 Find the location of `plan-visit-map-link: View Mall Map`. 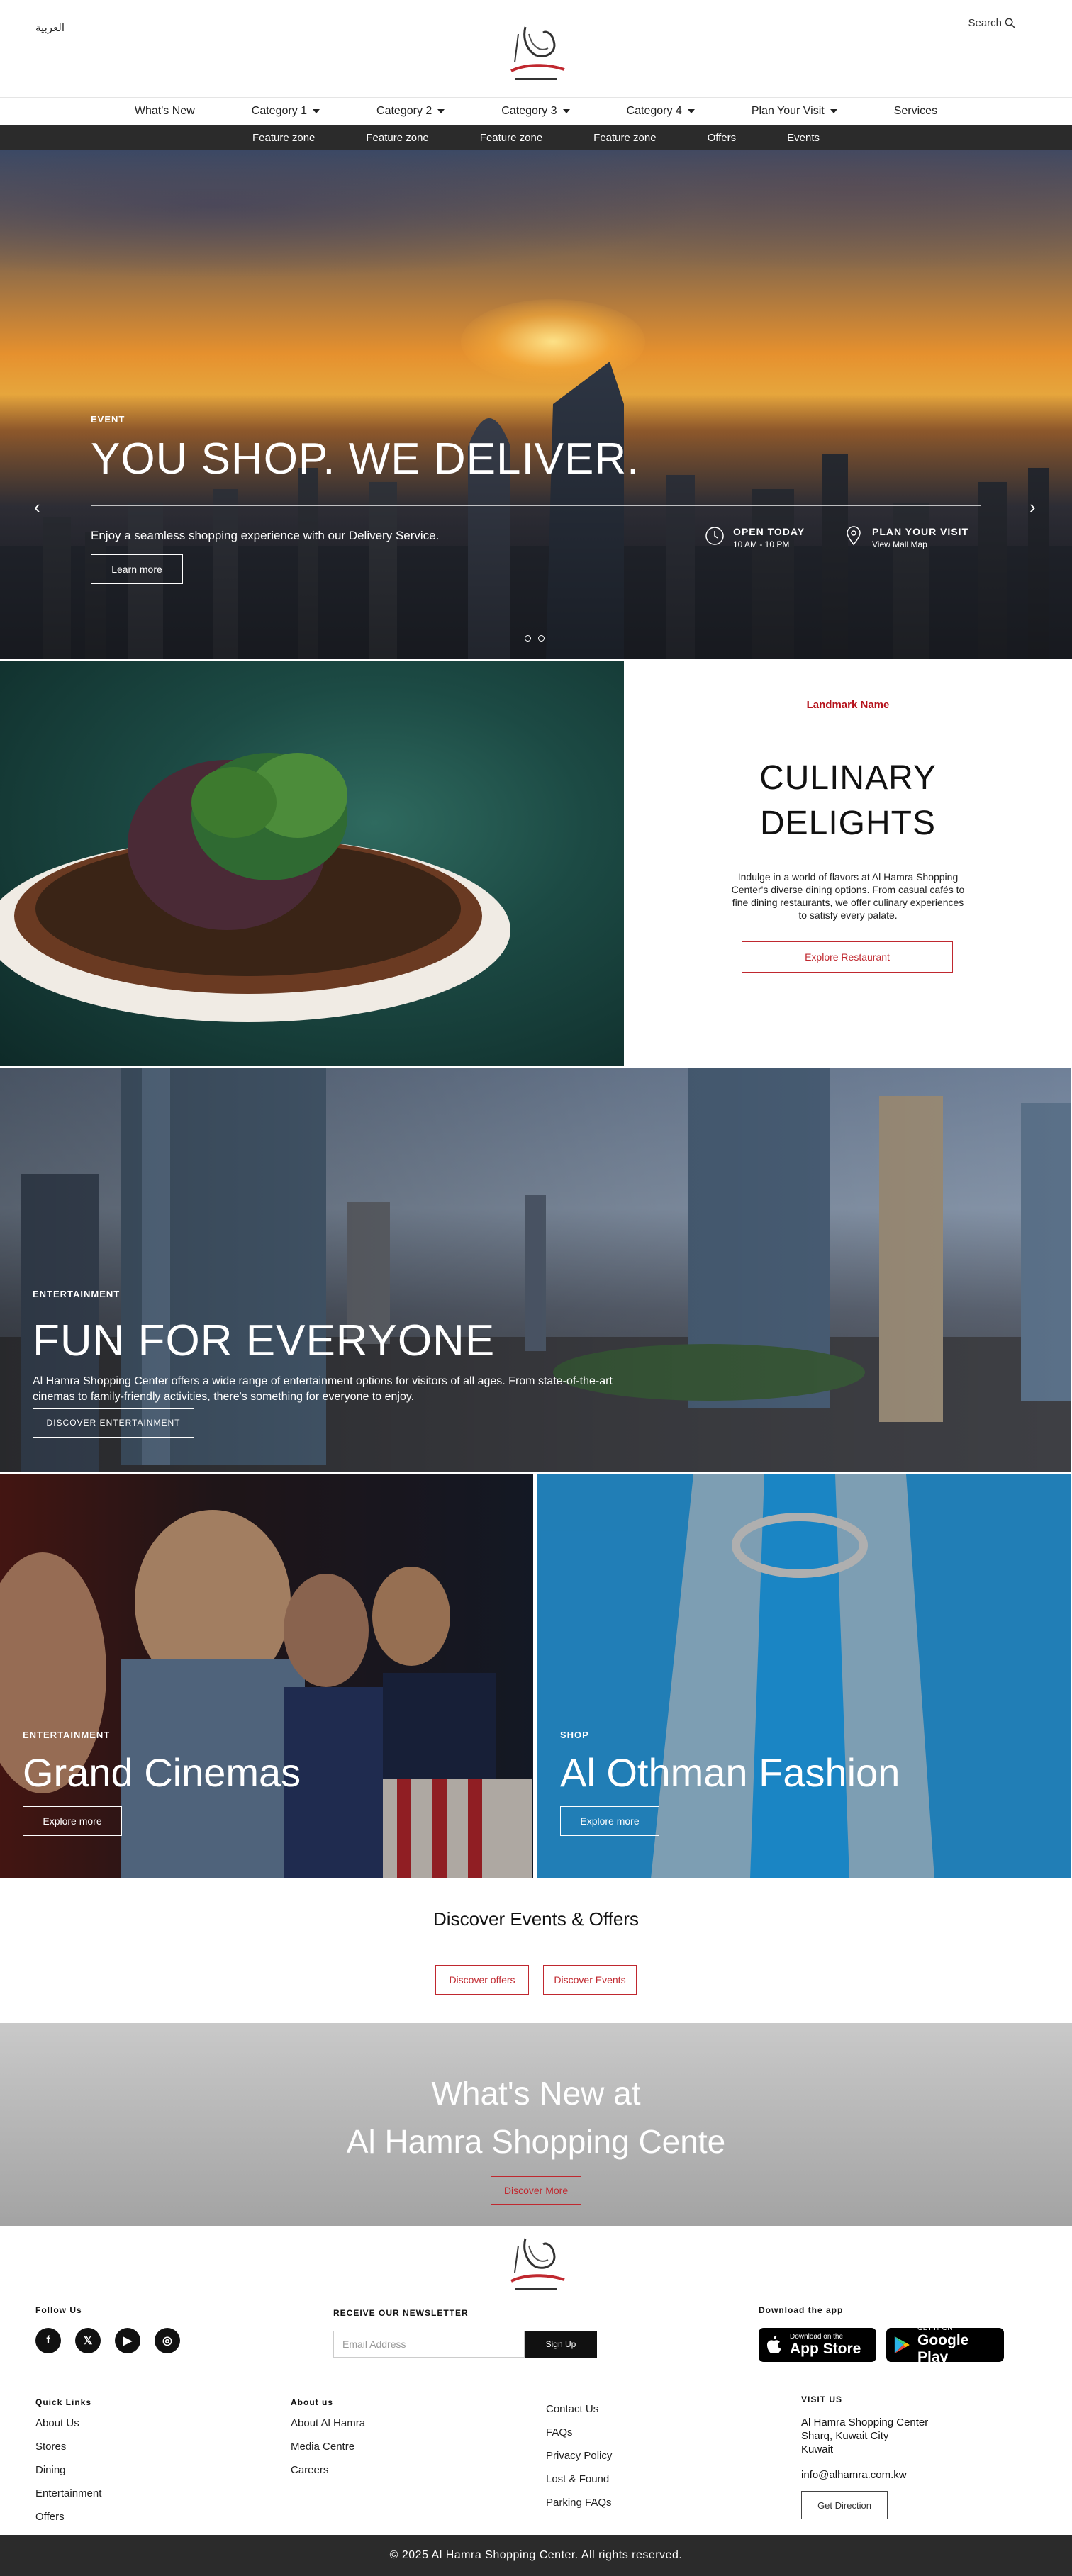

plan-visit-map-link: View Mall Map is located at coordinates (920, 544).